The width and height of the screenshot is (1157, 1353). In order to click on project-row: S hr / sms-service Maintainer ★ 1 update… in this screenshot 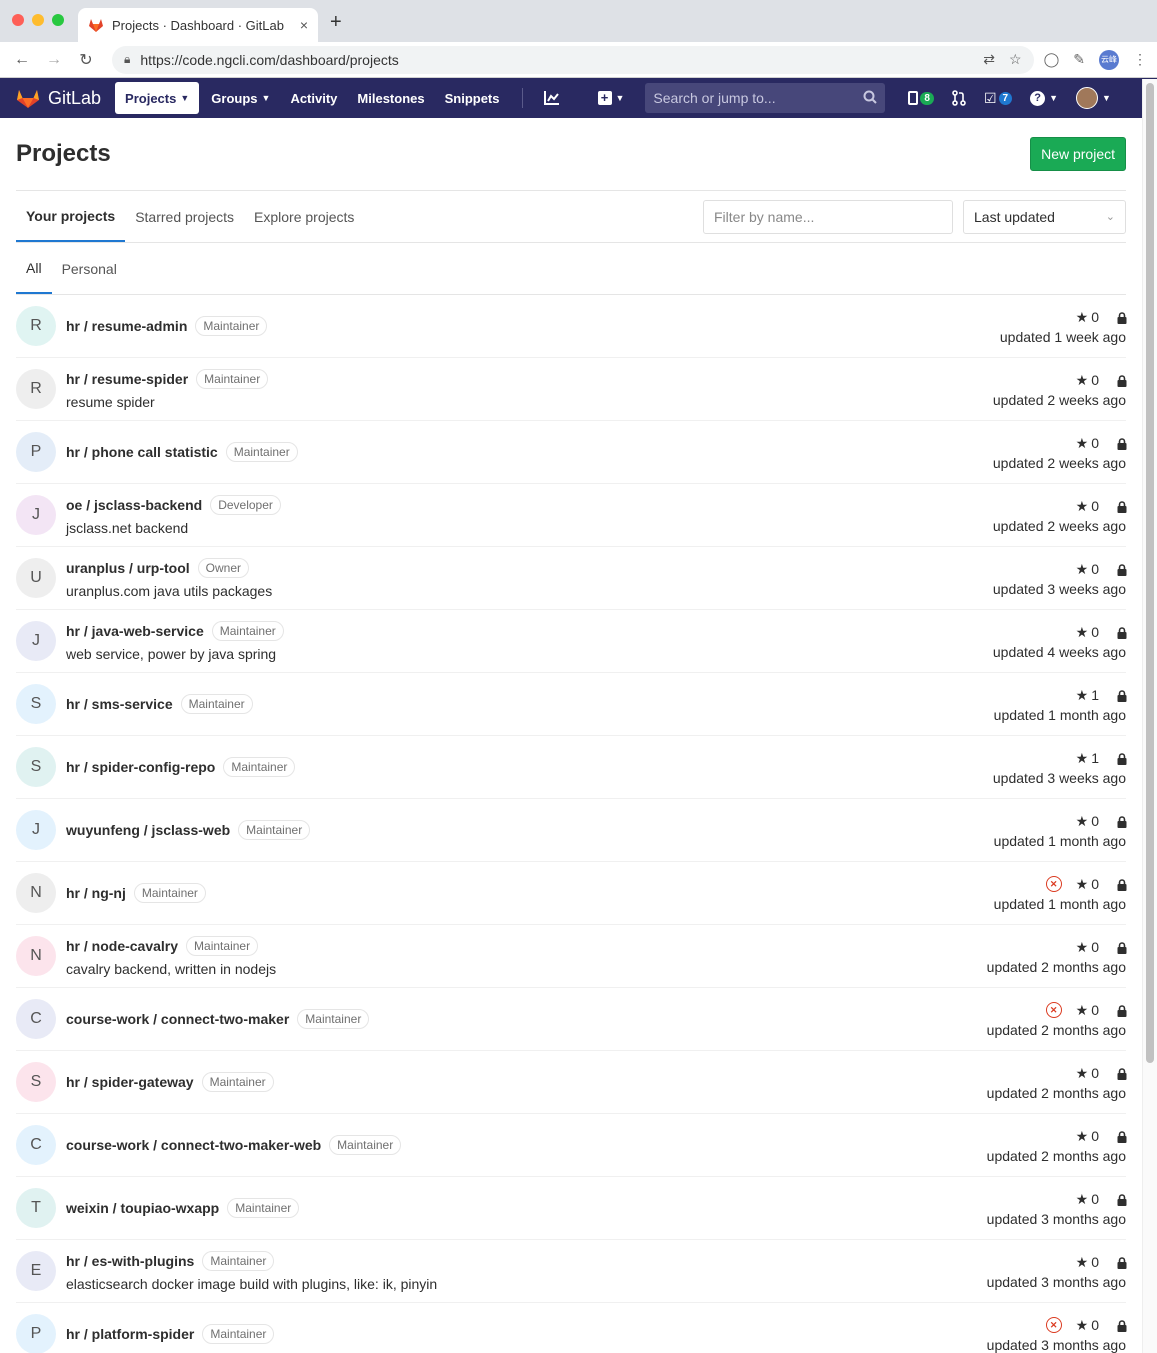, I will do `click(571, 704)`.